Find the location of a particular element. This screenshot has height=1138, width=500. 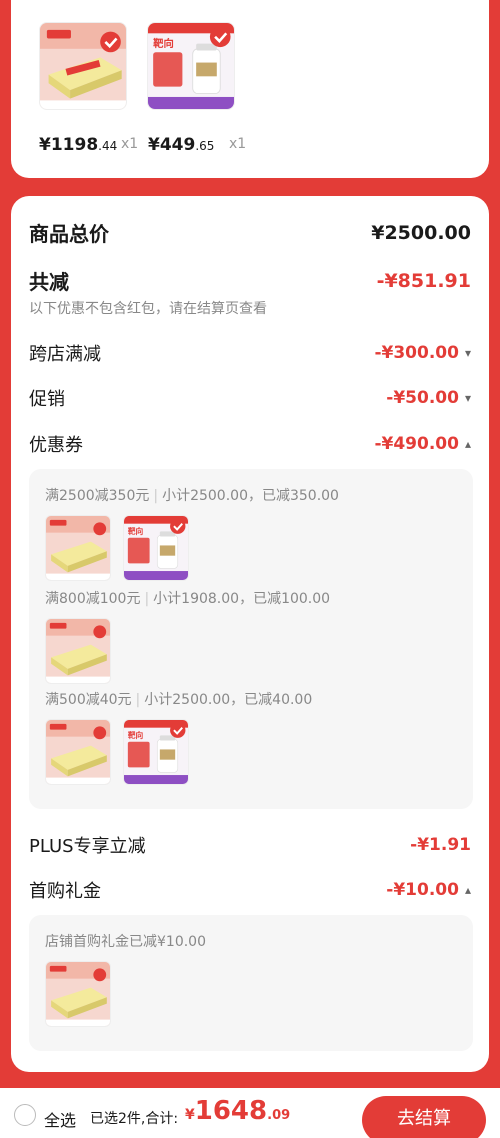

gift-detail-text: 店铺首购礼金已减¥10.00 is located at coordinates (125, 942).